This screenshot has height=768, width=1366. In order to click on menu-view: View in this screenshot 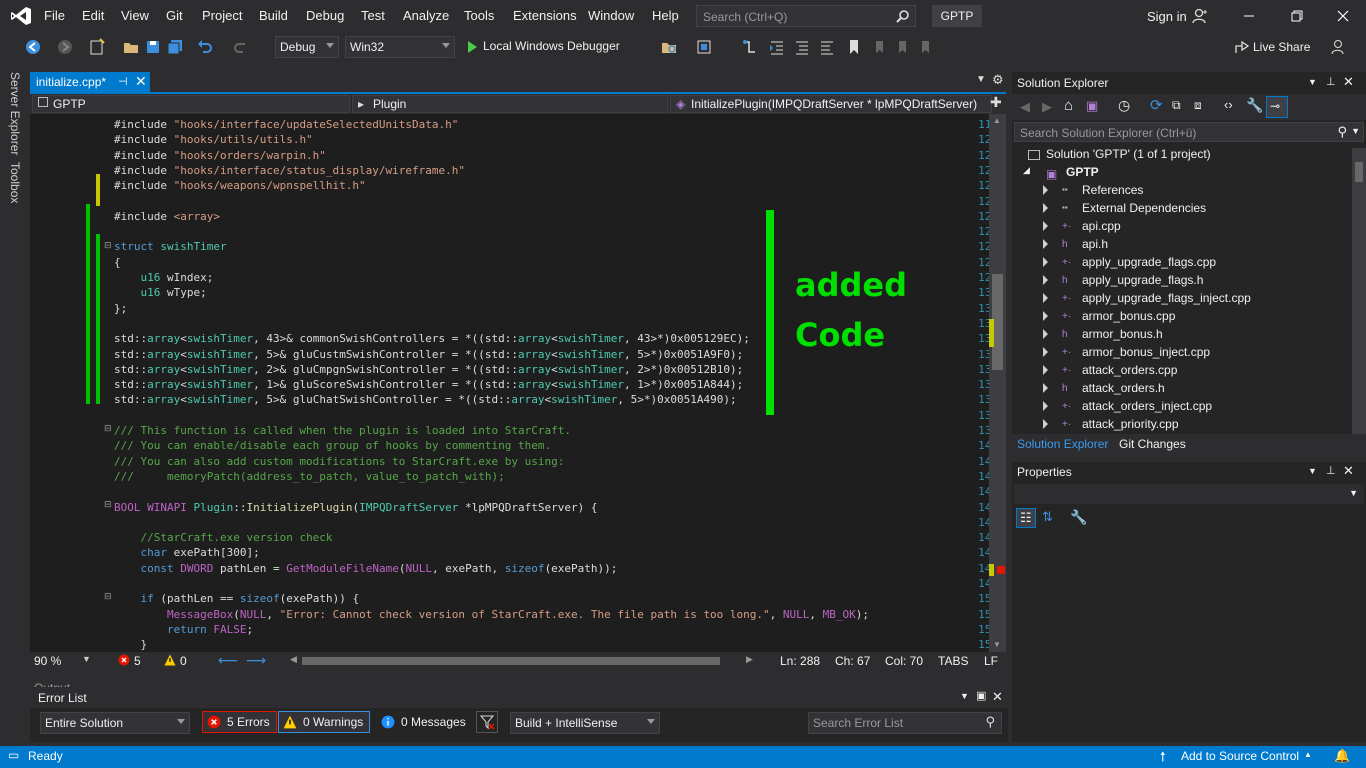, I will do `click(135, 15)`.